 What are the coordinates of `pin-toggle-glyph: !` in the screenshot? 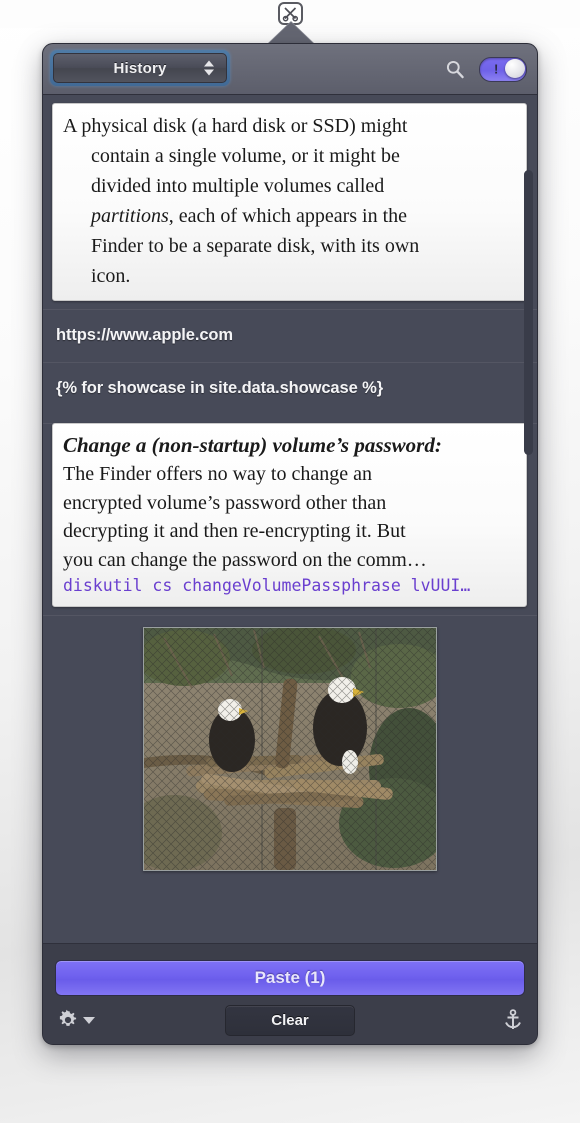 It's located at (496, 69).